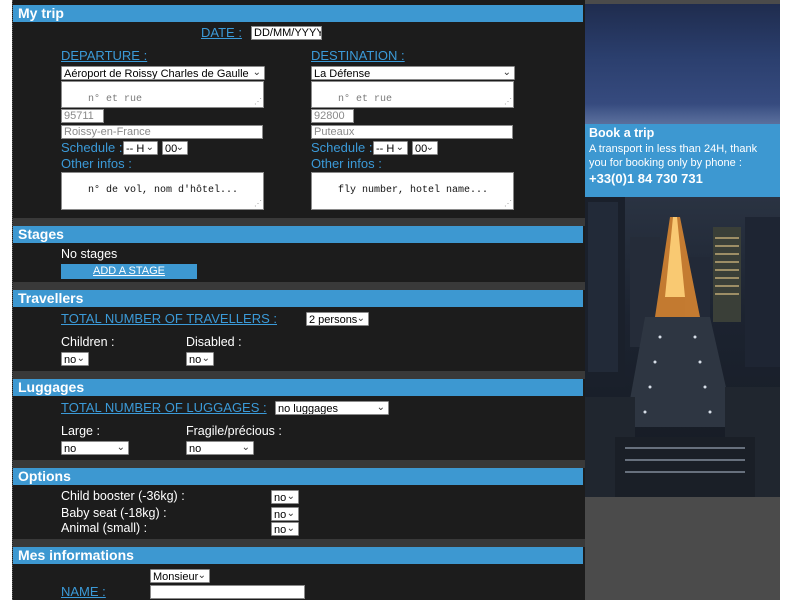 This screenshot has height=600, width=800. What do you see at coordinates (92, 147) in the screenshot?
I see `departure-schedule-label: Schedule :` at bounding box center [92, 147].